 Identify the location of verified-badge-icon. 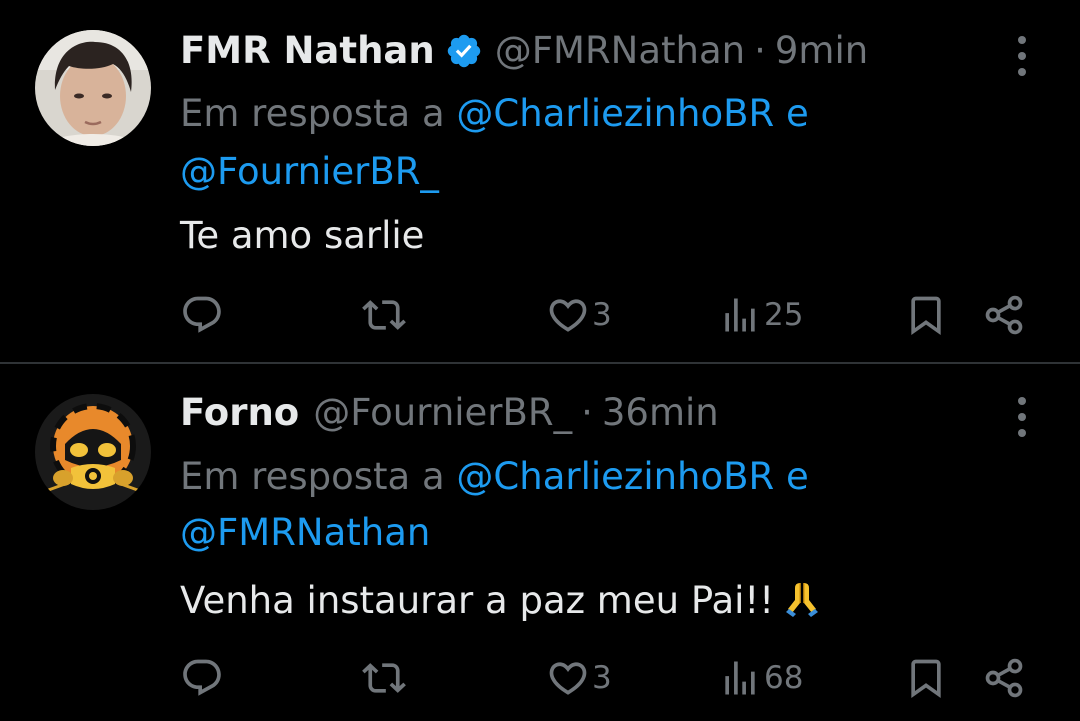
(464, 51).